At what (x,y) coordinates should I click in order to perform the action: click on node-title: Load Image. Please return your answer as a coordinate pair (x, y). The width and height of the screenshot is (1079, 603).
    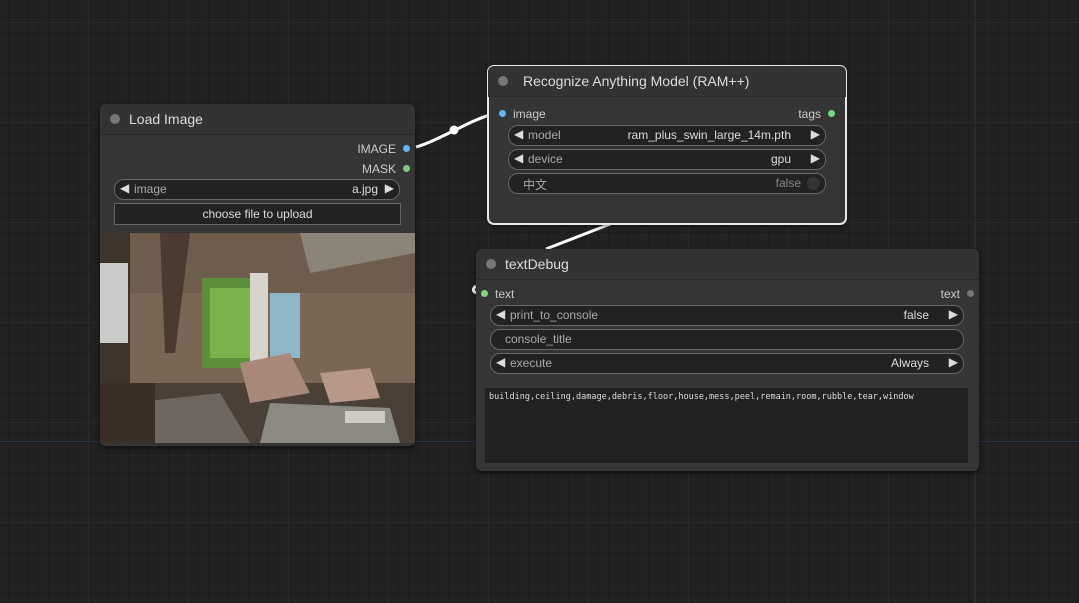
    Looking at the image, I should click on (166, 119).